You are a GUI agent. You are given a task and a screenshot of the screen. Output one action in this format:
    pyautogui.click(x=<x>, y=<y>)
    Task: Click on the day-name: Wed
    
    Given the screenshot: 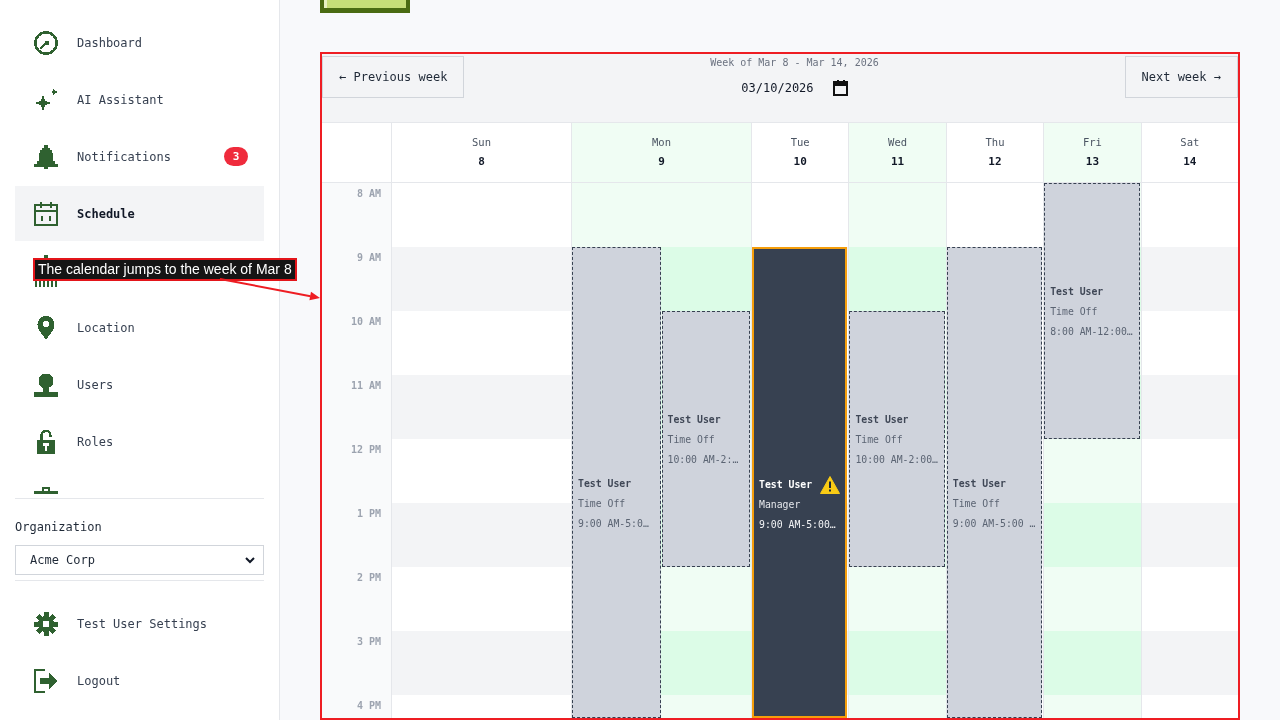 What is the action you would take?
    pyautogui.click(x=898, y=142)
    